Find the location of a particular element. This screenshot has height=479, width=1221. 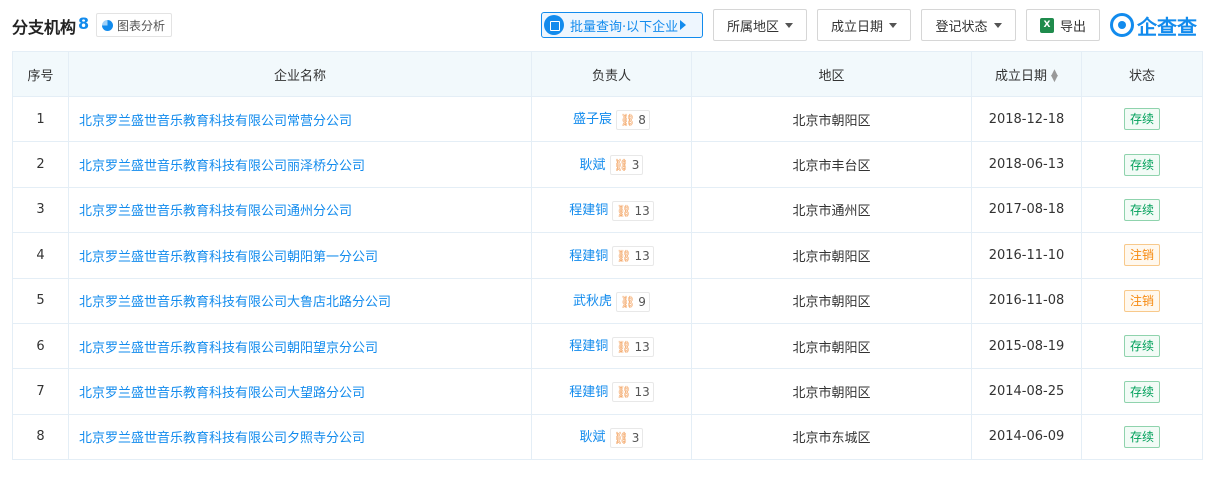

region-cell: 北京市东城区 is located at coordinates (831, 437).